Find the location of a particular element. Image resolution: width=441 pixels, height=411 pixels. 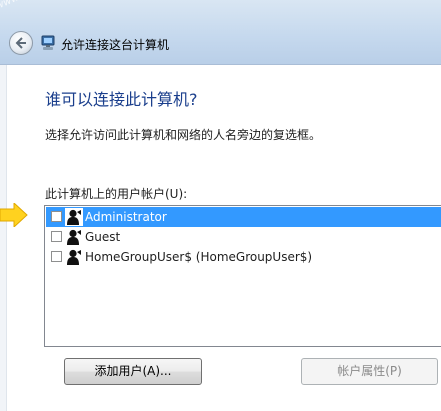

list-item-homegroupuser: HomeGroupUser$ (HomeGroupUser$) is located at coordinates (243, 257).